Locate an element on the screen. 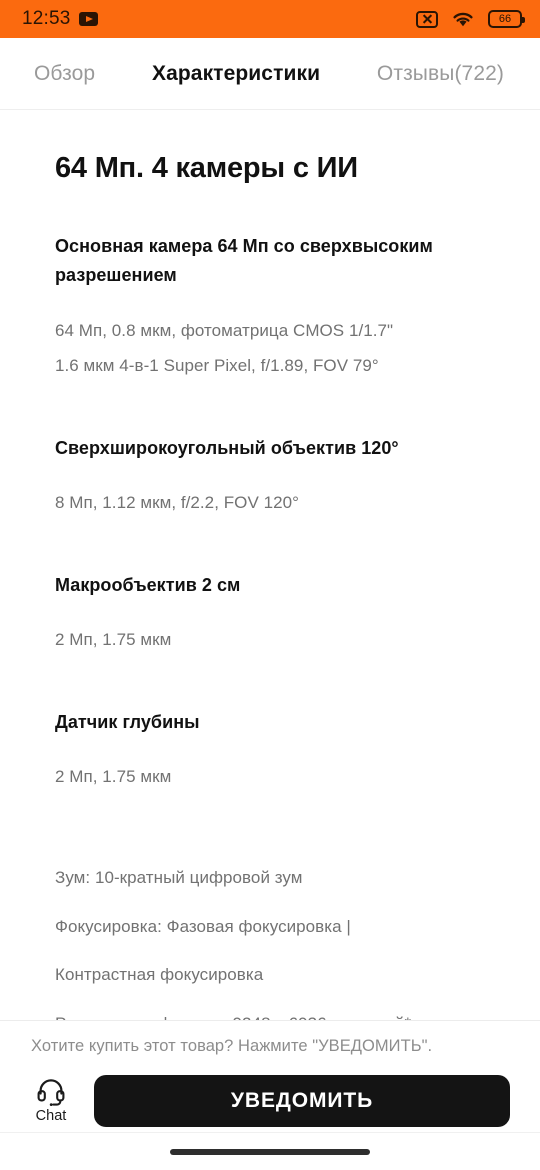  spec-section-macro: Макрообъектив 2 см 2 Мп, 1.75 мкм is located at coordinates (270, 614).